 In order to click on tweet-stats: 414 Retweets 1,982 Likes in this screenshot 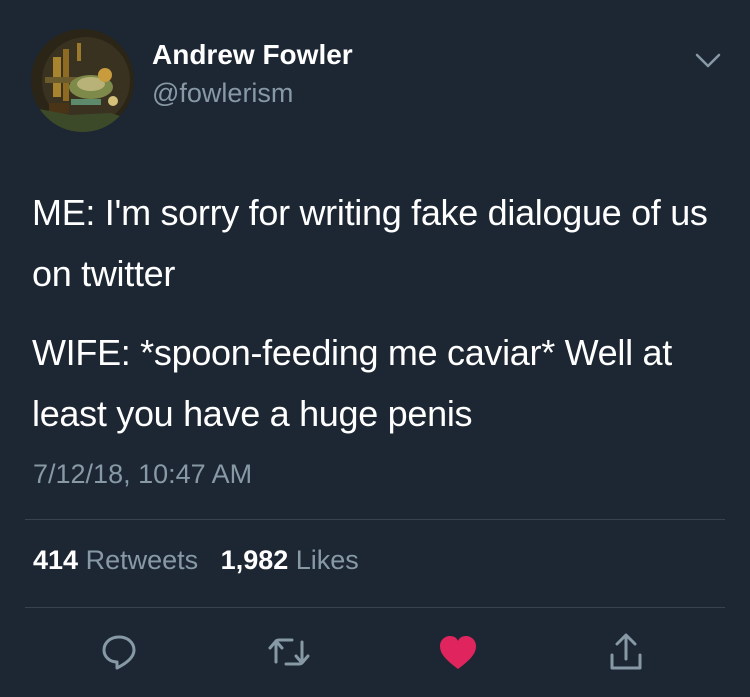, I will do `click(196, 560)`.